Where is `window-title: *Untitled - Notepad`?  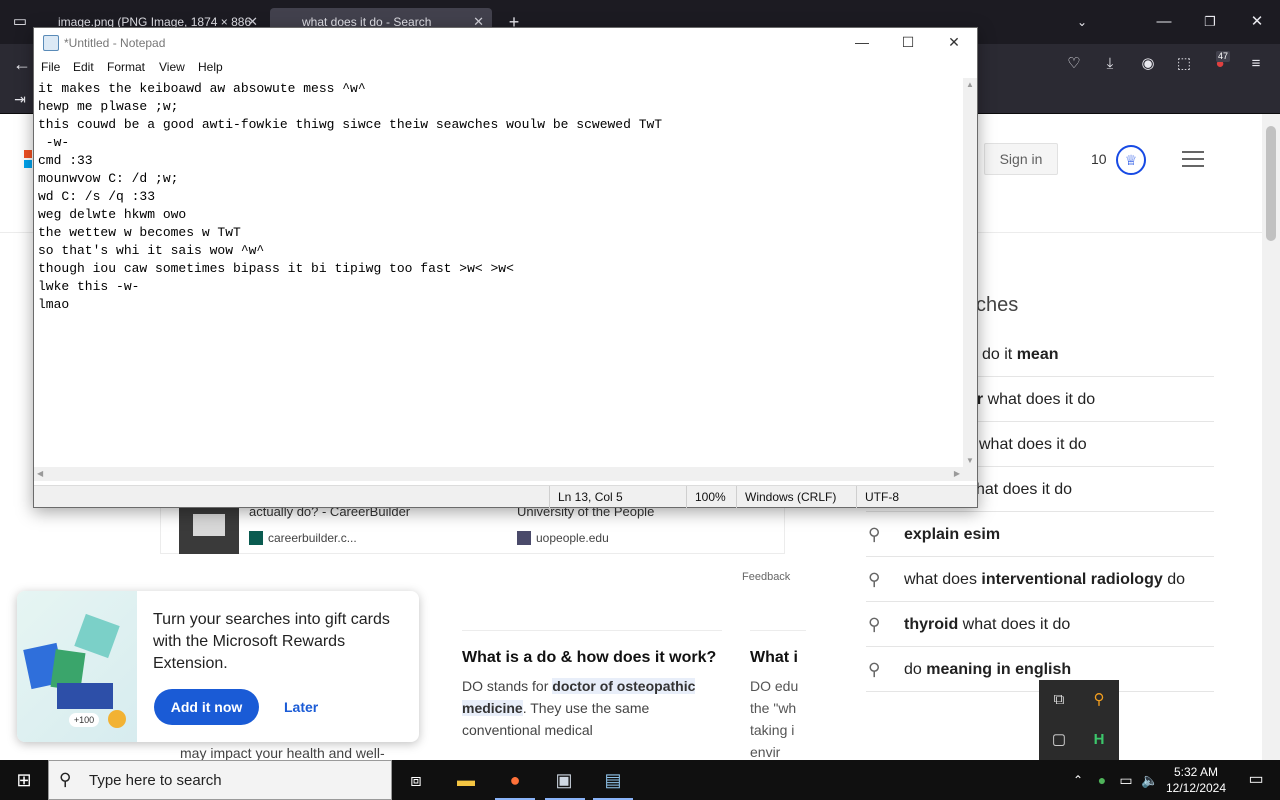 window-title: *Untitled - Notepad is located at coordinates (115, 43).